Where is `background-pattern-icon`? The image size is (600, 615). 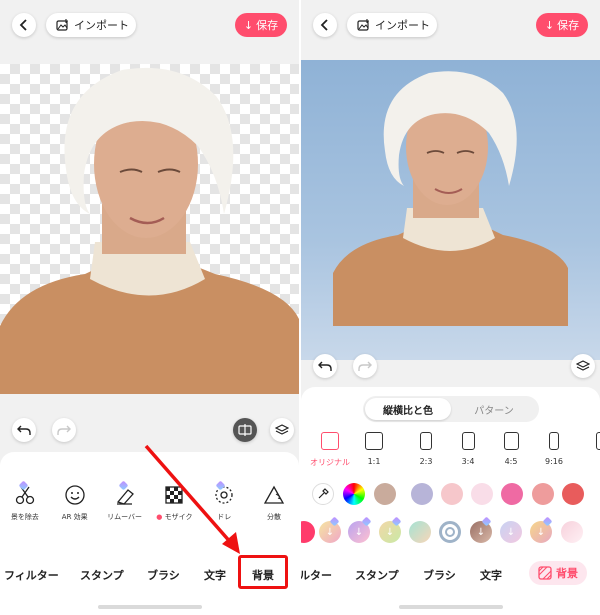
background-pattern-icon is located at coordinates (545, 573).